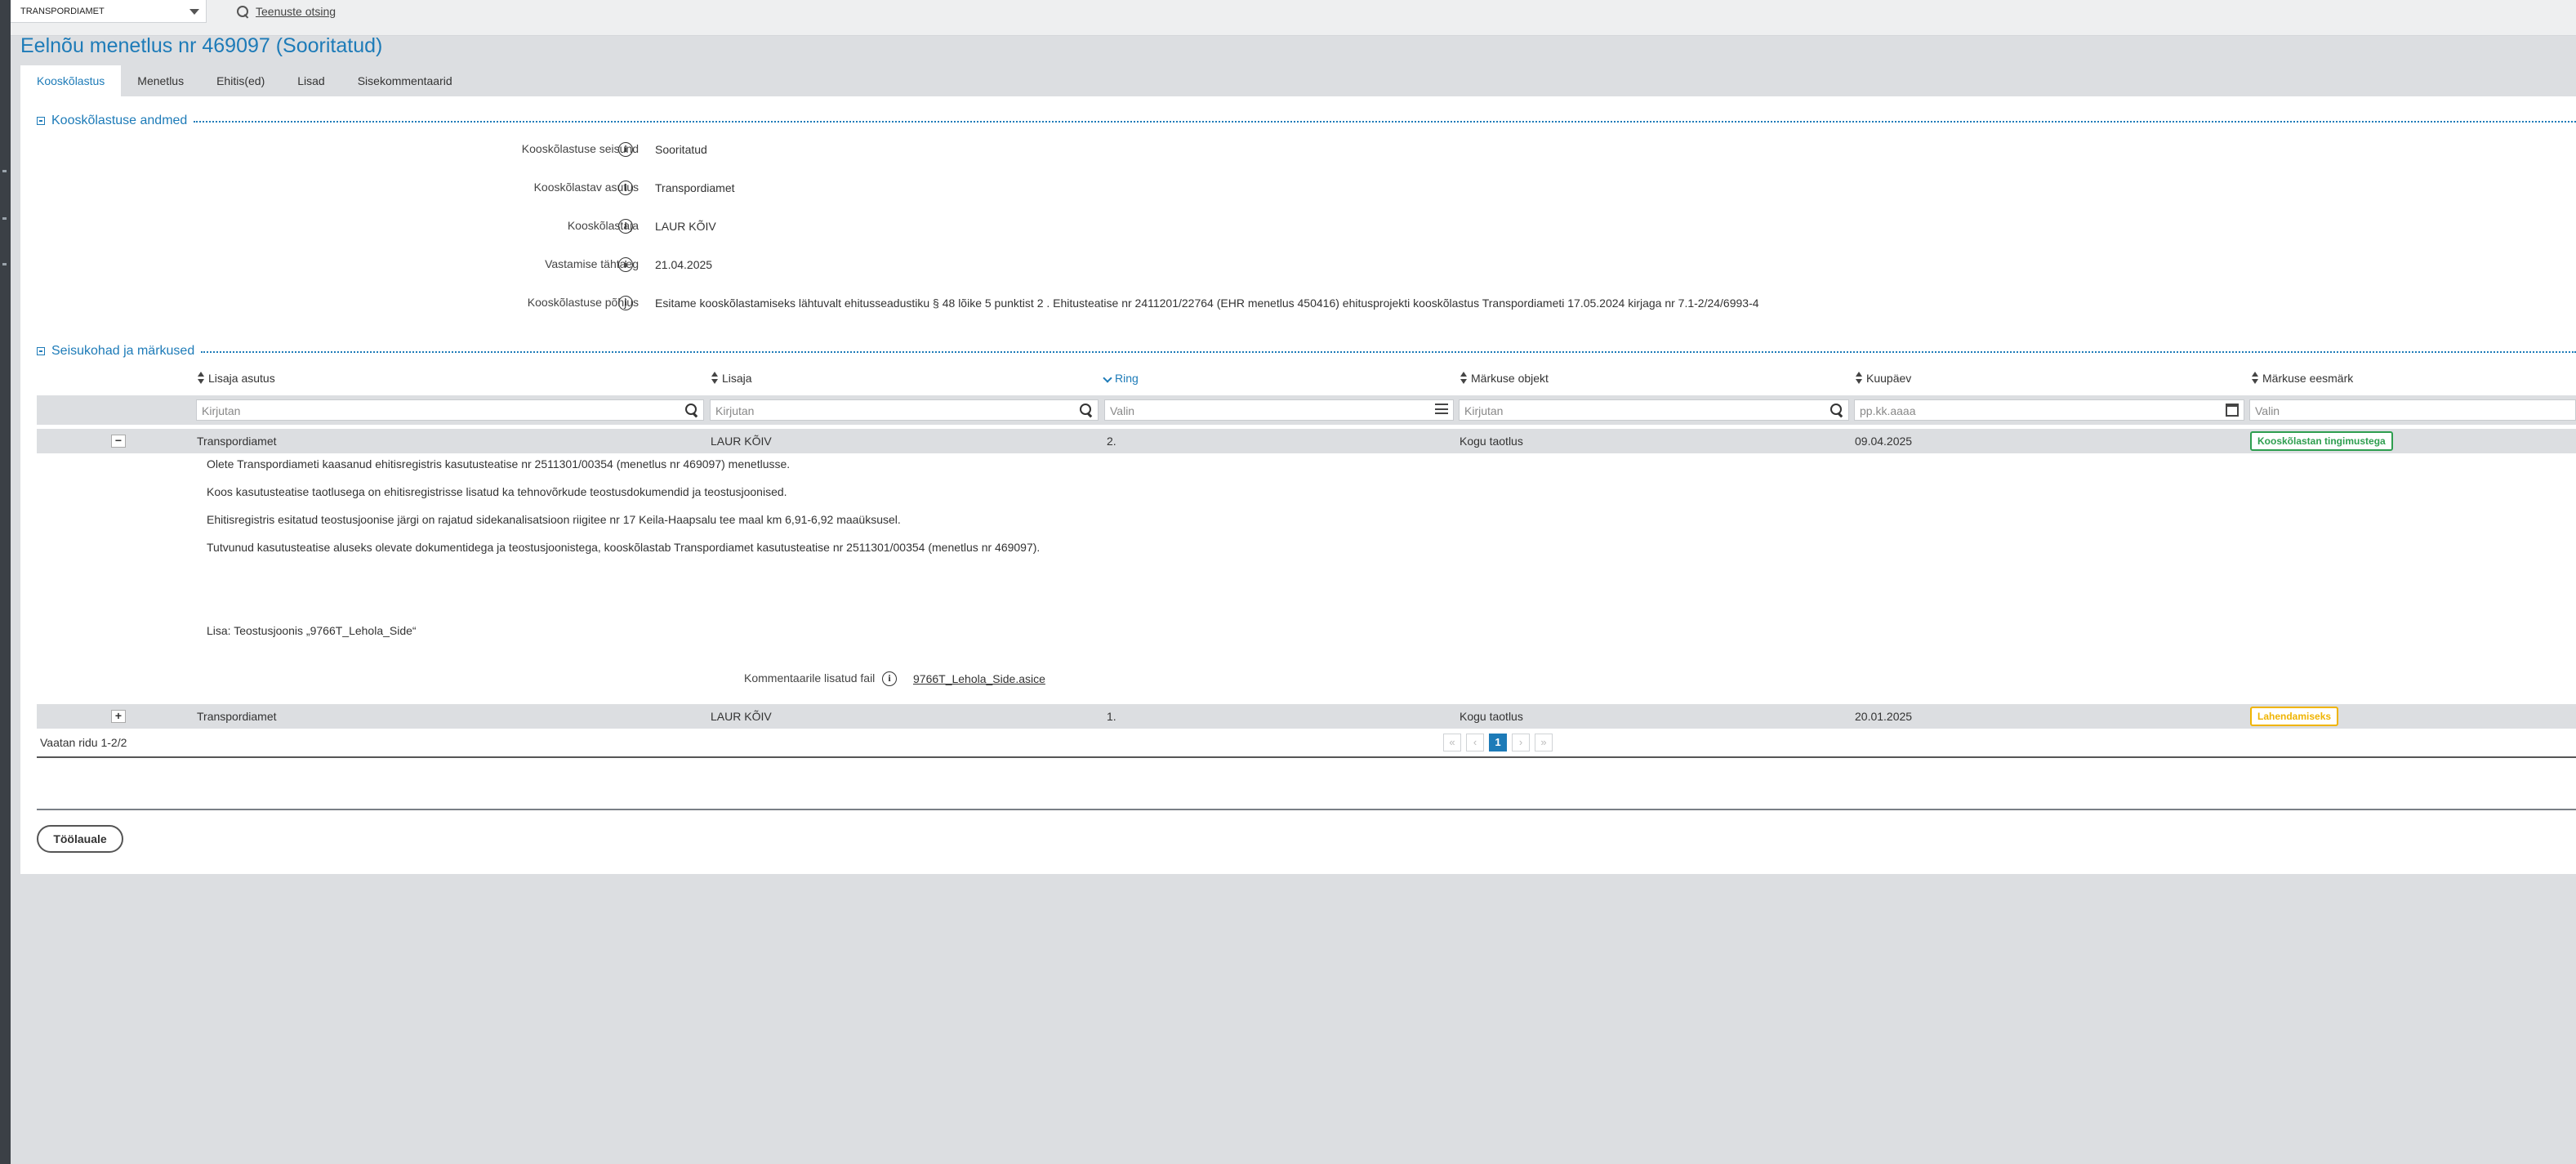 This screenshot has height=1164, width=2576. Describe the element at coordinates (1884, 441) in the screenshot. I see `cell-kuupaev: 09.04.2025` at that location.